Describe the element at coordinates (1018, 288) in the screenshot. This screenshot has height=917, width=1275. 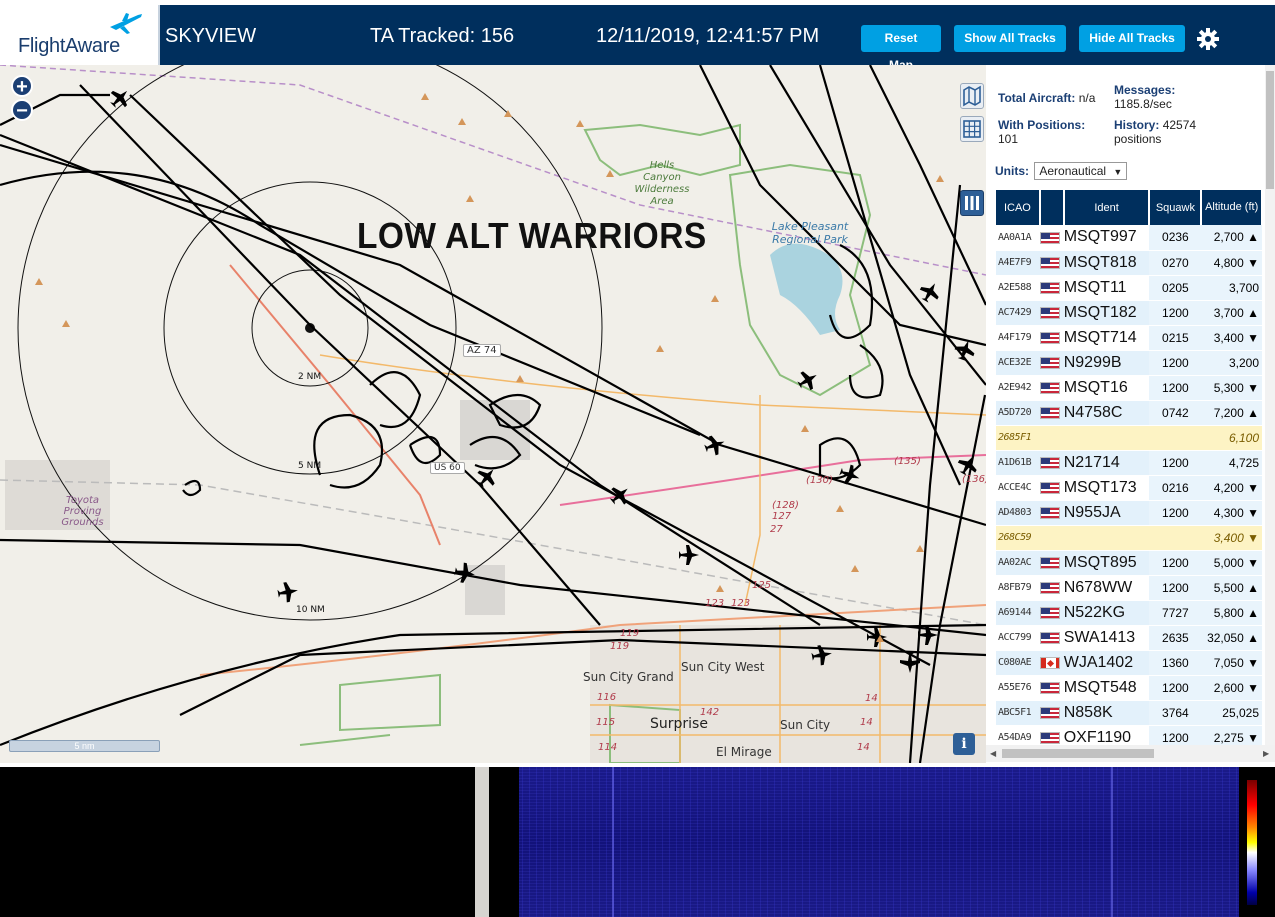
I see `cell-icao: A2E588` at that location.